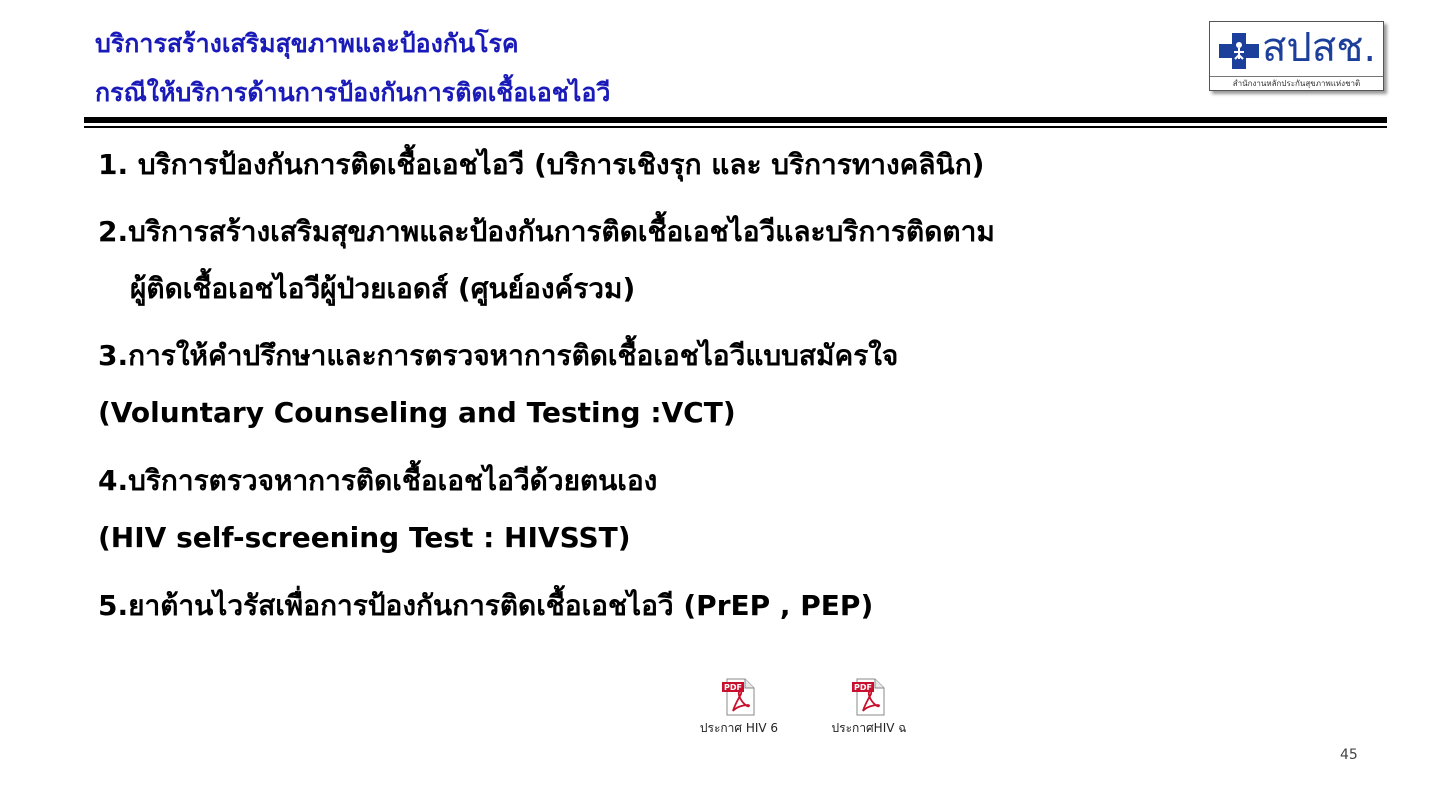 Image resolution: width=1440 pixels, height=810 pixels. I want to click on attachment-pdf-2: PDF ประกาศHIV ฉ, so click(869, 707).